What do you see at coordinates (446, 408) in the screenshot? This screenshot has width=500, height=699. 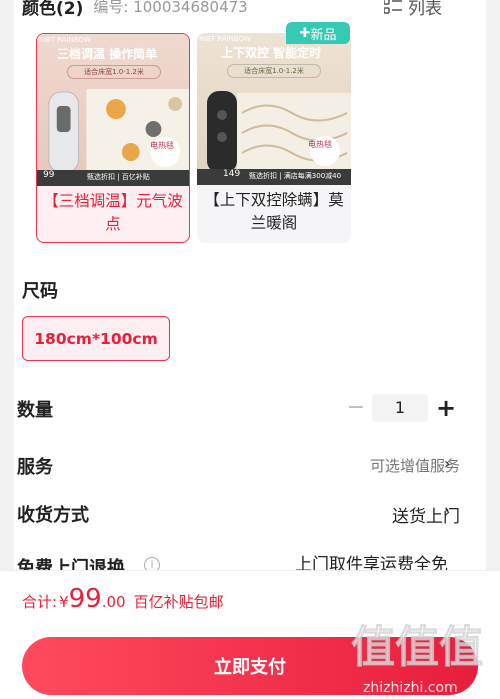 I see `quantity-increase-button: +` at bounding box center [446, 408].